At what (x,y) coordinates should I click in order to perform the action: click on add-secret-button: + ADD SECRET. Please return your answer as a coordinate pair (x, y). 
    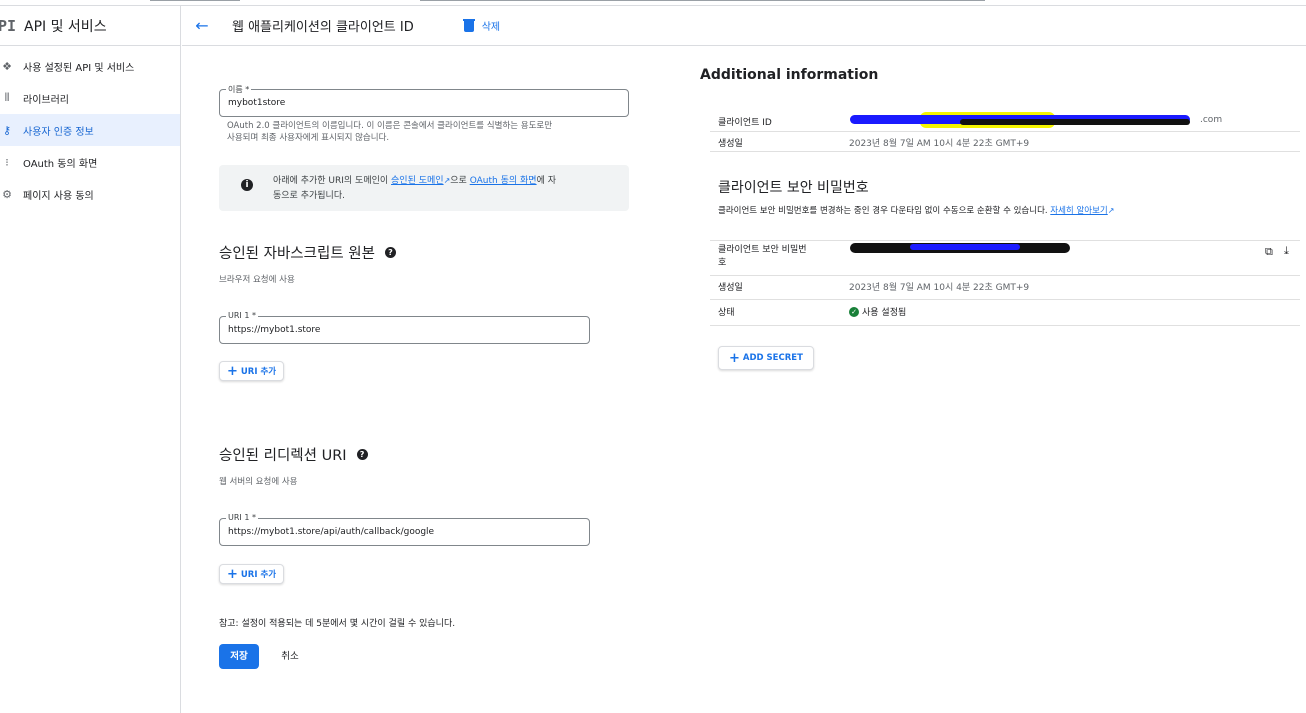
    Looking at the image, I should click on (766, 358).